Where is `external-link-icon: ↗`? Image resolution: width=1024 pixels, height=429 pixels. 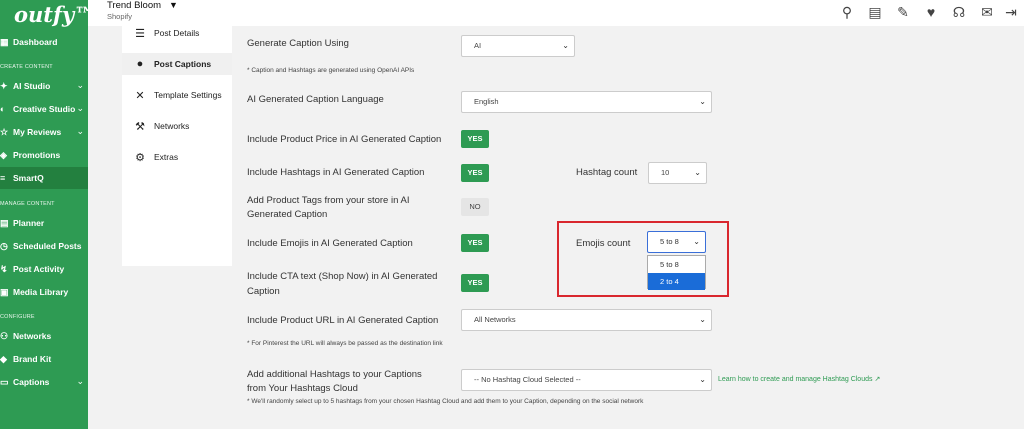
external-link-icon: ↗ is located at coordinates (877, 379).